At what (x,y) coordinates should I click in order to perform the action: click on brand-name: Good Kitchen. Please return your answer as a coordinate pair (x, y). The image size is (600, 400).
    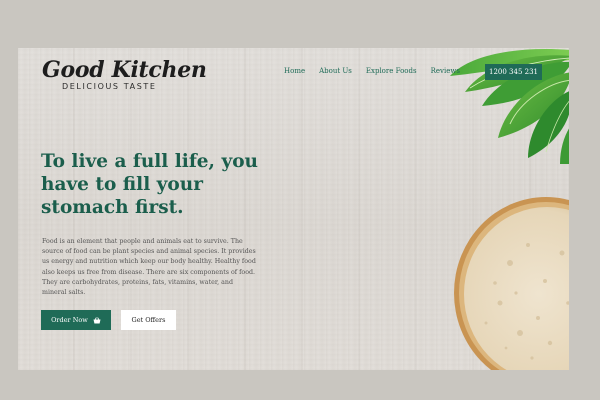
    Looking at the image, I should click on (124, 70).